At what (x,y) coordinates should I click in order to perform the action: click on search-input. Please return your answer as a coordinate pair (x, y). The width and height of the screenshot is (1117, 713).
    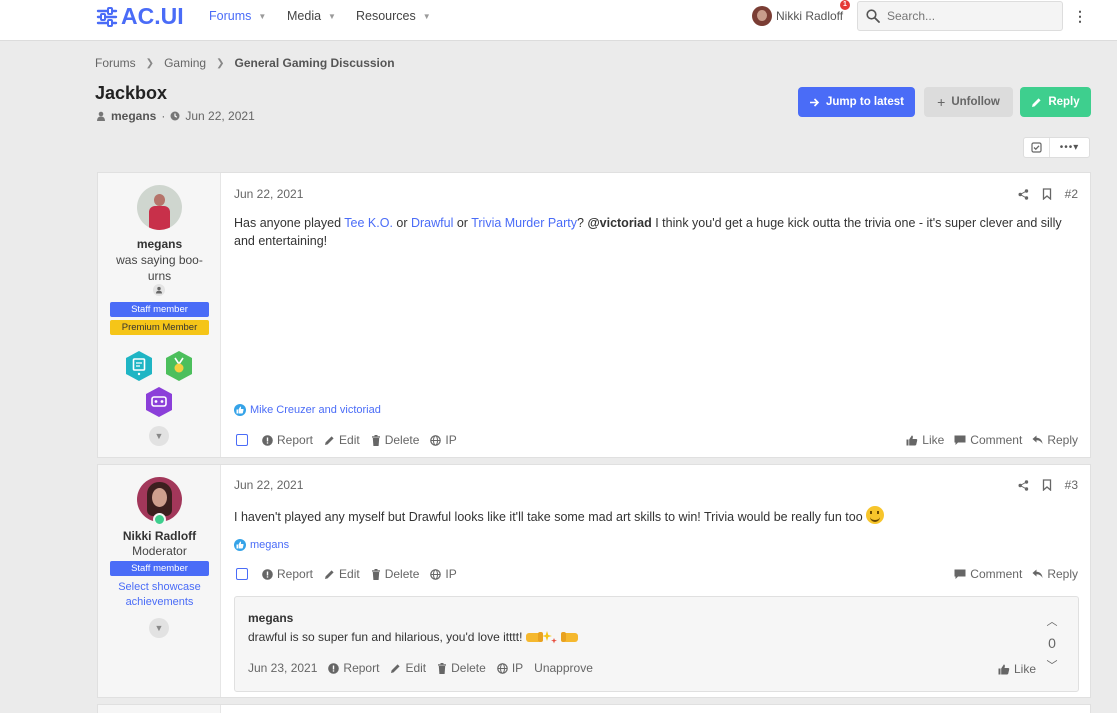
    Looking at the image, I should click on (967, 16).